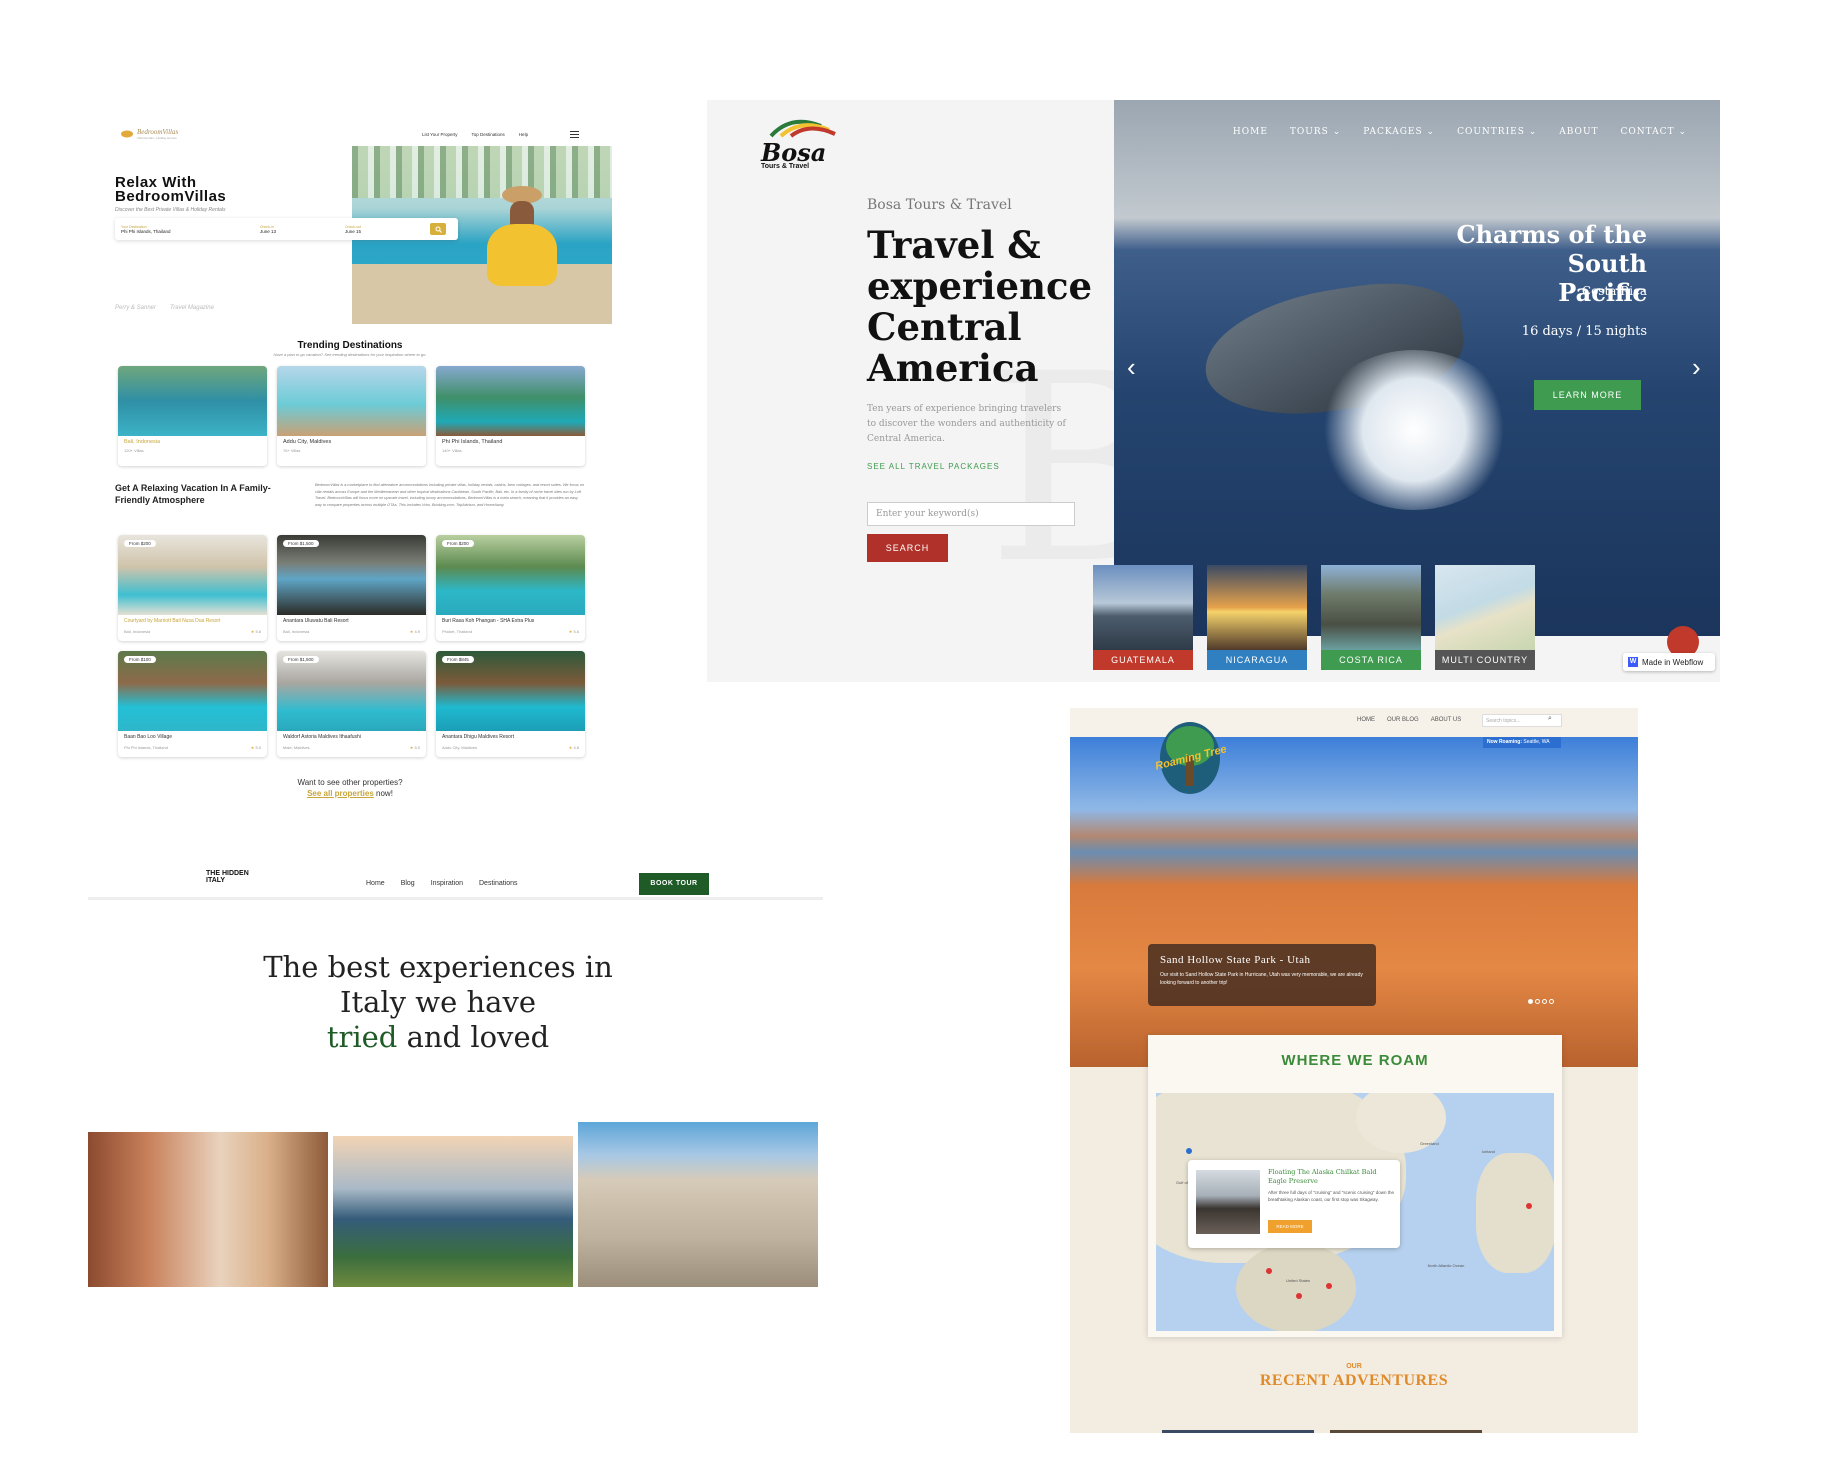 The height and width of the screenshot is (1458, 1833). I want to click on property-rating: 4.8, so click(576, 747).